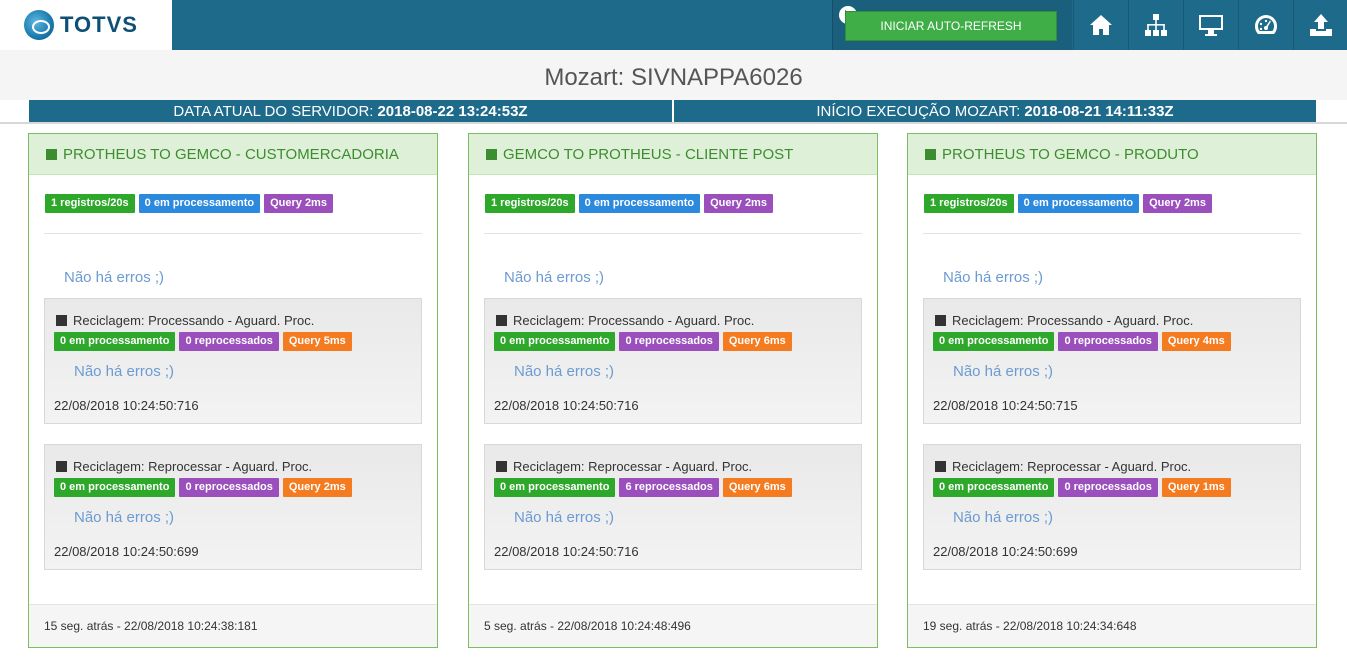 The height and width of the screenshot is (667, 1347). I want to click on query-badge: Query 4ms, so click(1196, 341).